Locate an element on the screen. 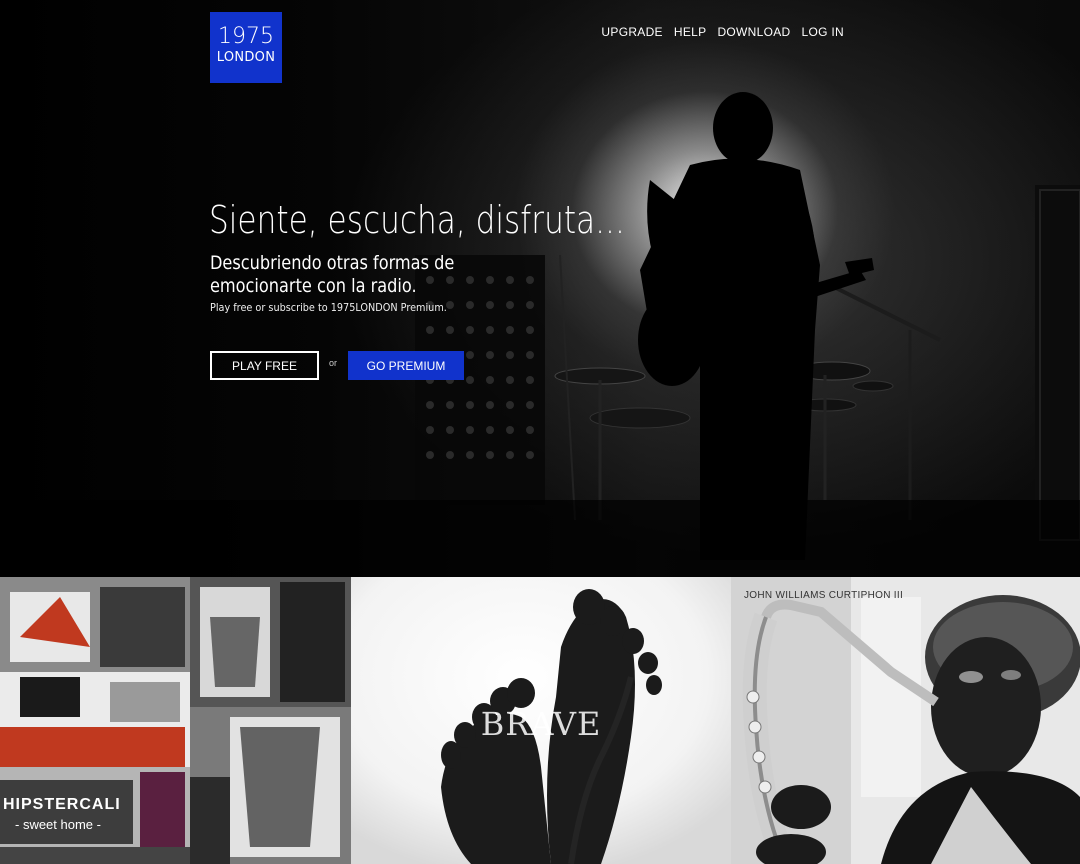  nav-download-link: DOWNLOAD is located at coordinates (753, 32).